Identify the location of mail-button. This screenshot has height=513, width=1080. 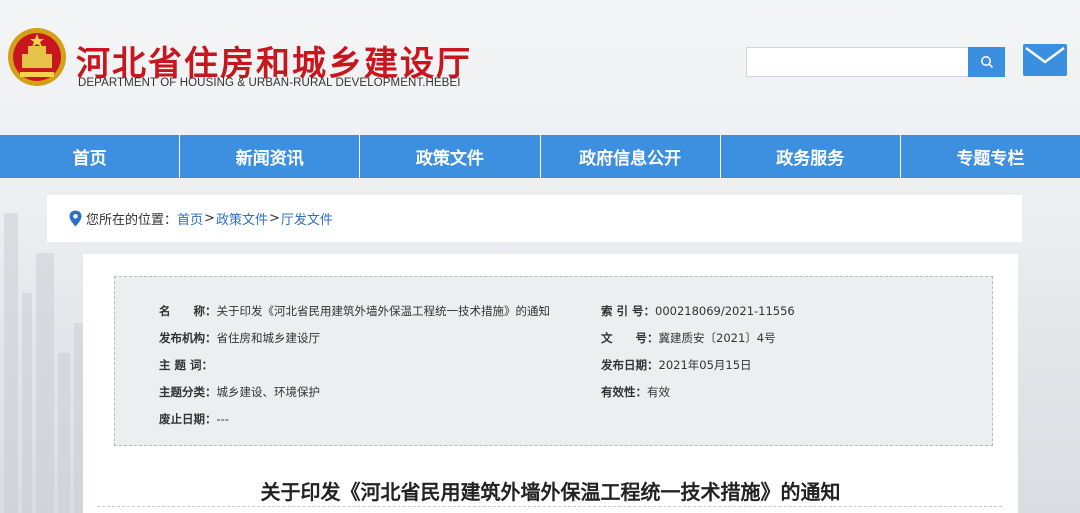
(1045, 60).